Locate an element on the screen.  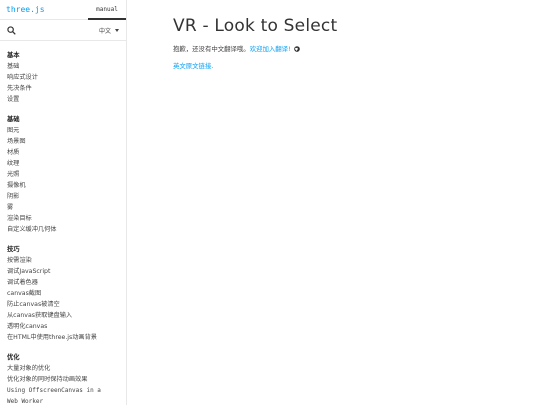
nav-item: 纹理 is located at coordinates (66, 163).